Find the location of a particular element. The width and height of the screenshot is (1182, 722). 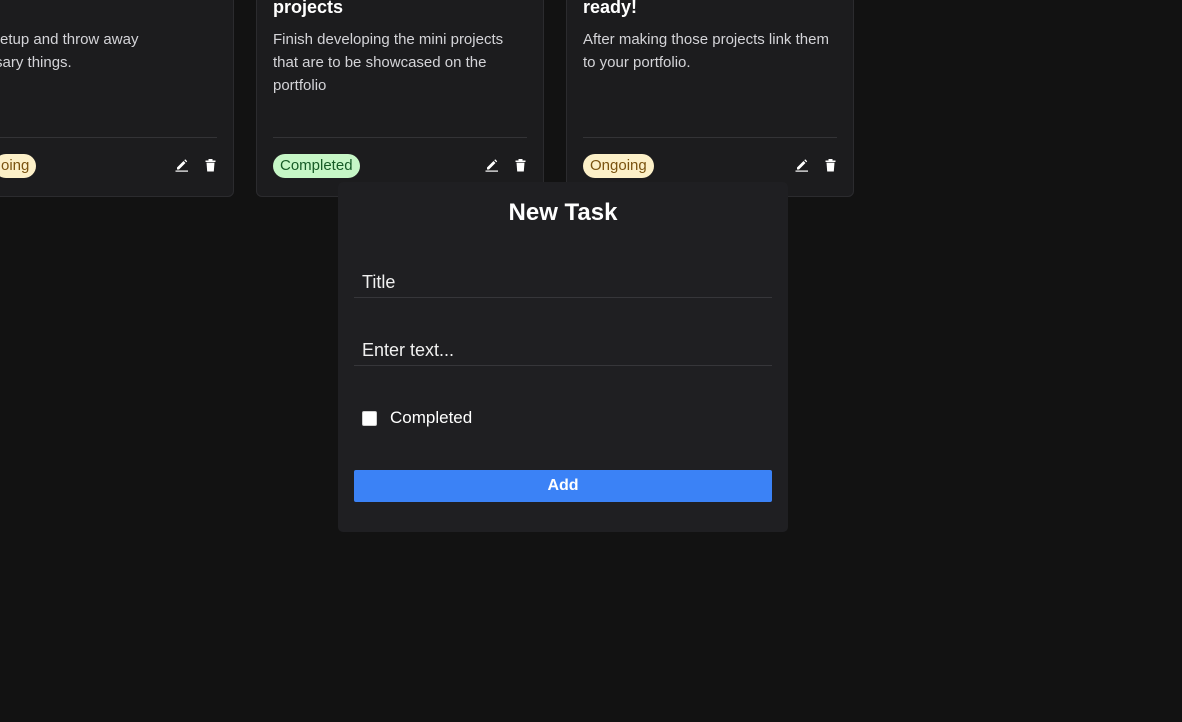

completed-label: Completed is located at coordinates (431, 417).